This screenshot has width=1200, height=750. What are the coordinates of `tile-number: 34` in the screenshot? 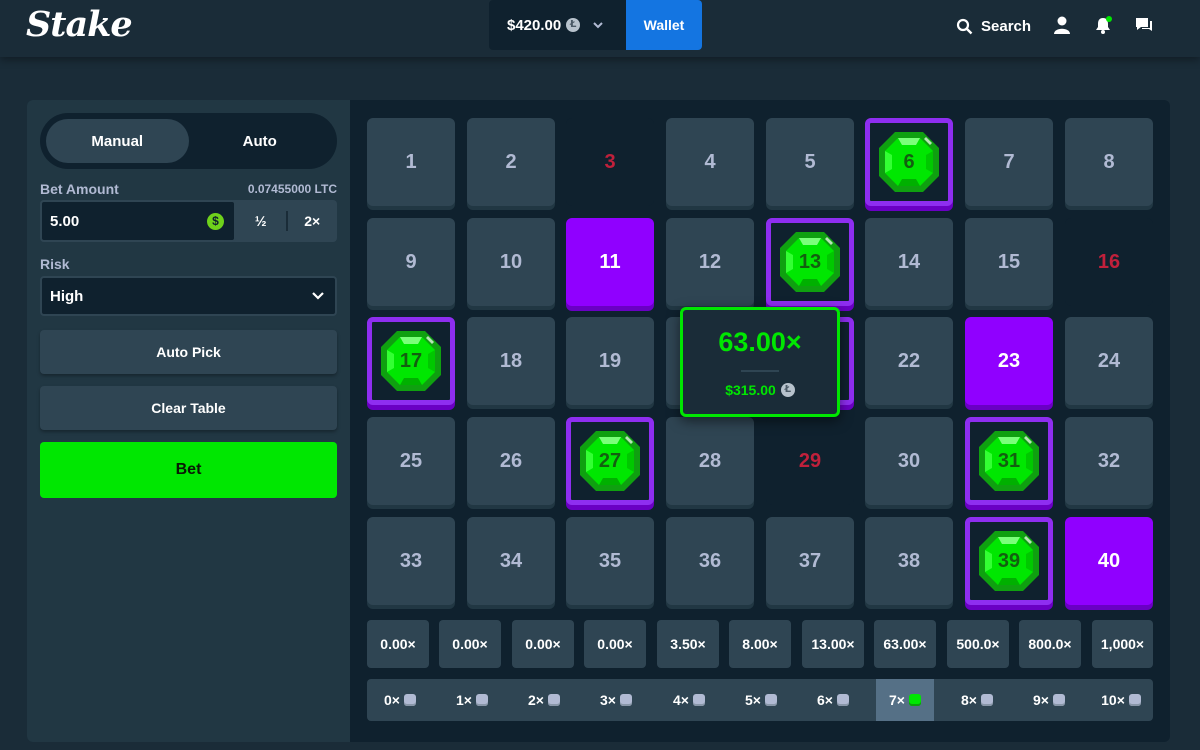 It's located at (511, 560).